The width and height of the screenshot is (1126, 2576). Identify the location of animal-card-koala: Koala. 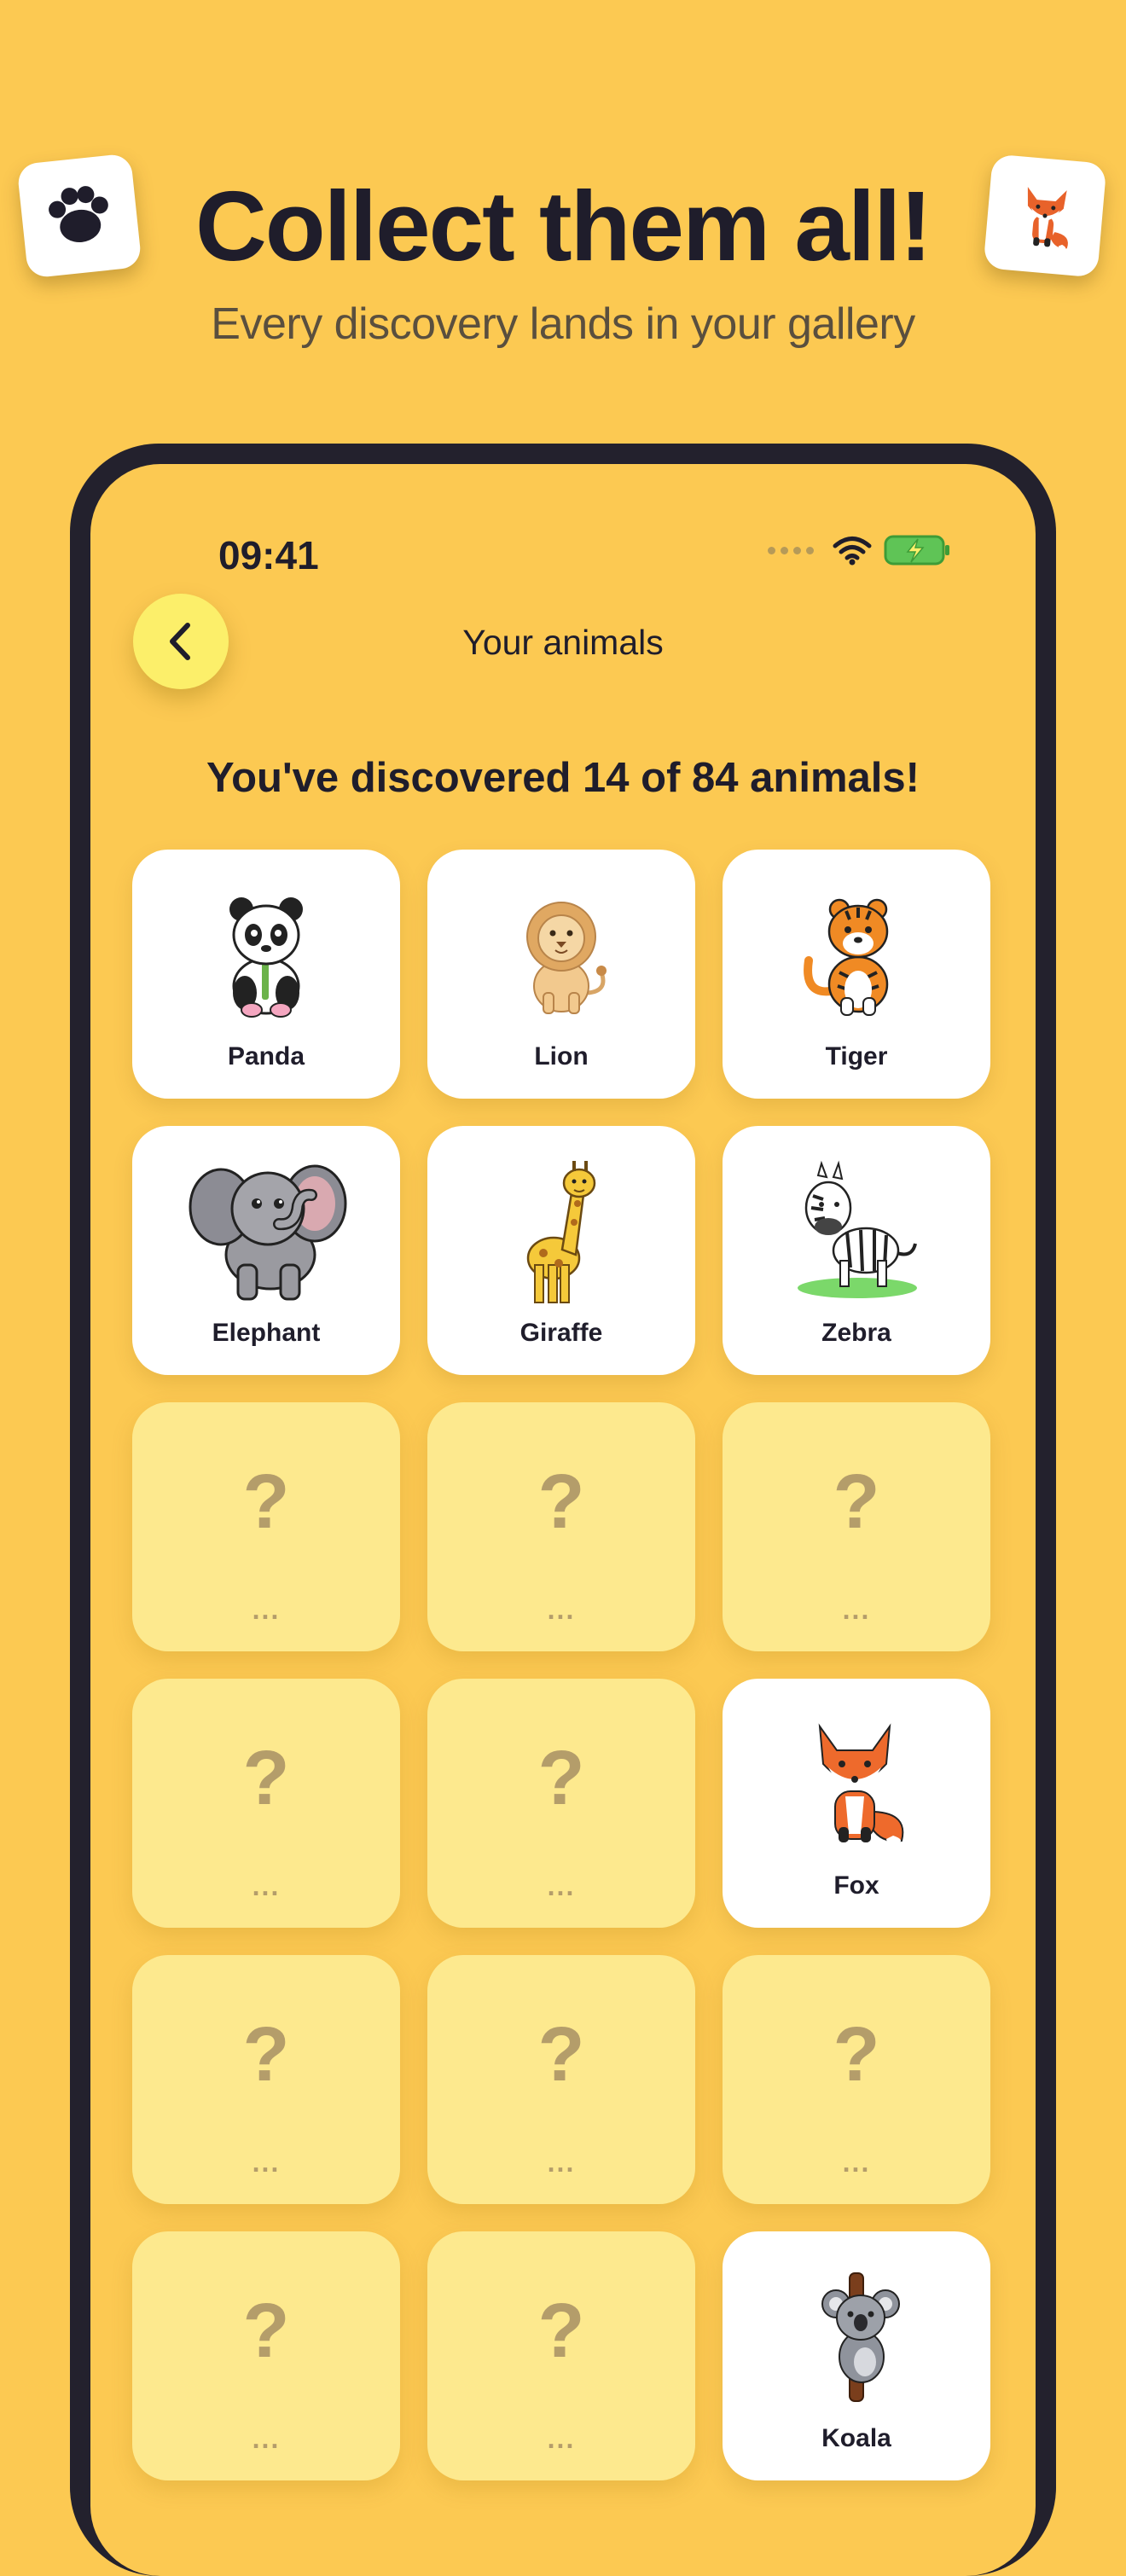
(856, 2355).